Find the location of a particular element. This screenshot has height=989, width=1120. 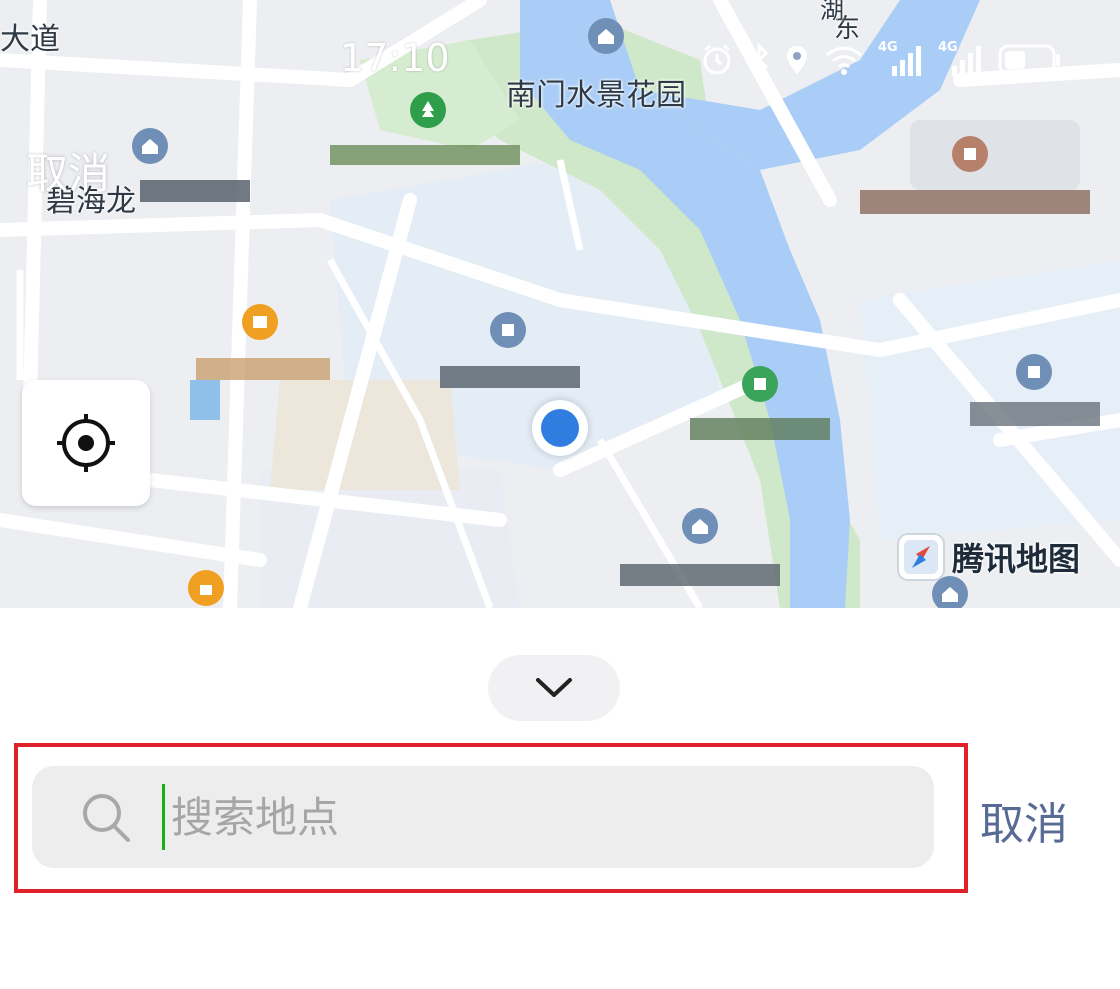

wifi-icon is located at coordinates (844, 60).